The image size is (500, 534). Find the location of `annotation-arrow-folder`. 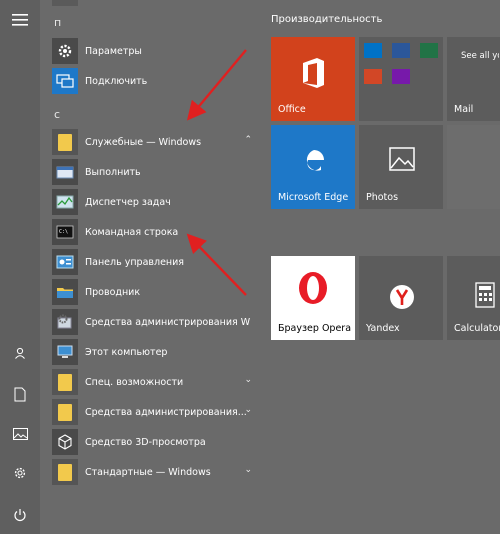

annotation-arrow-folder is located at coordinates (216, 85).